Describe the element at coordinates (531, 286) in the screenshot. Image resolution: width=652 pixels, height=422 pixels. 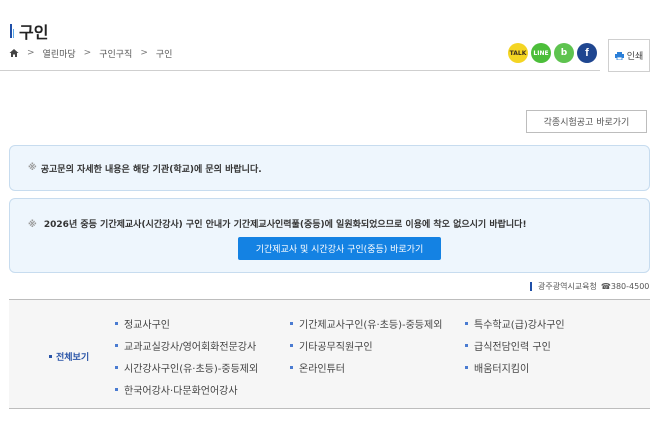
I see `contact-bar` at that location.